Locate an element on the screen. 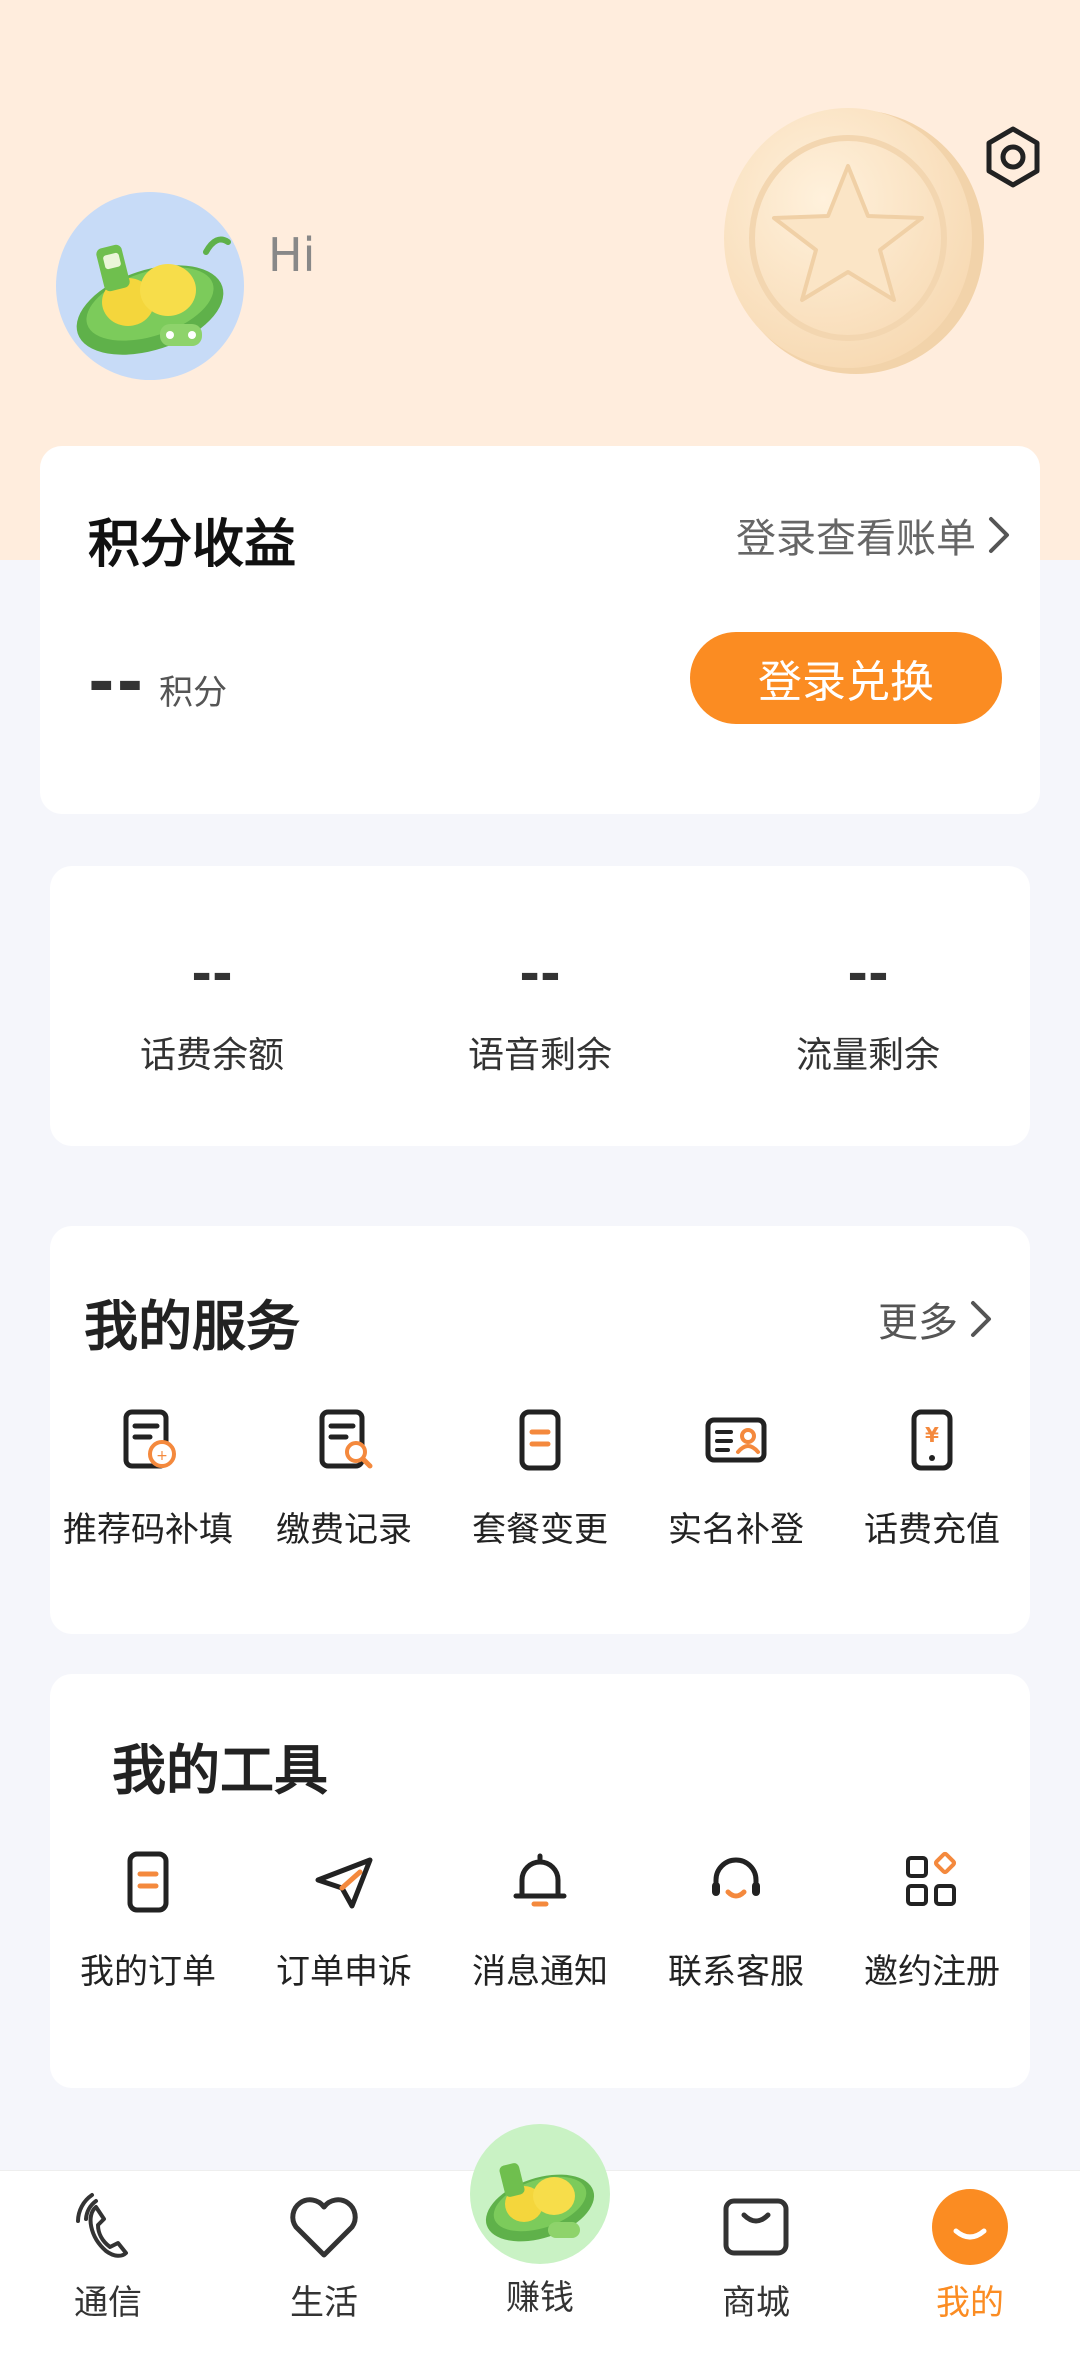 Image resolution: width=1080 pixels, height=2354 pixels. service-recharge: ¥ 话费充值 is located at coordinates (932, 1479).